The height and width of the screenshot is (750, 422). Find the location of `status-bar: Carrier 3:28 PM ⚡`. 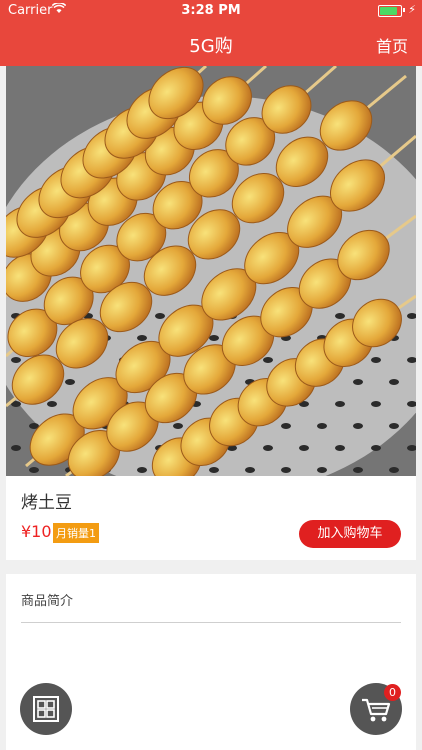

status-bar: Carrier 3:28 PM ⚡ is located at coordinates (211, 11).